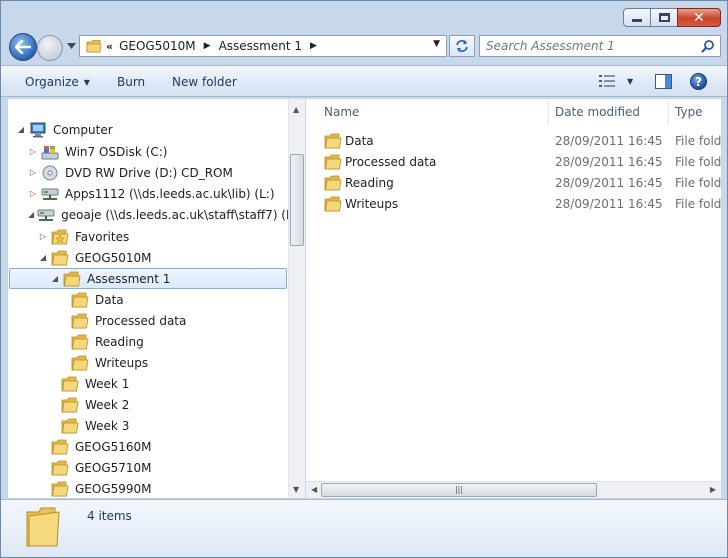 The width and height of the screenshot is (728, 558). I want to click on tree-item: Week 3, so click(148, 425).